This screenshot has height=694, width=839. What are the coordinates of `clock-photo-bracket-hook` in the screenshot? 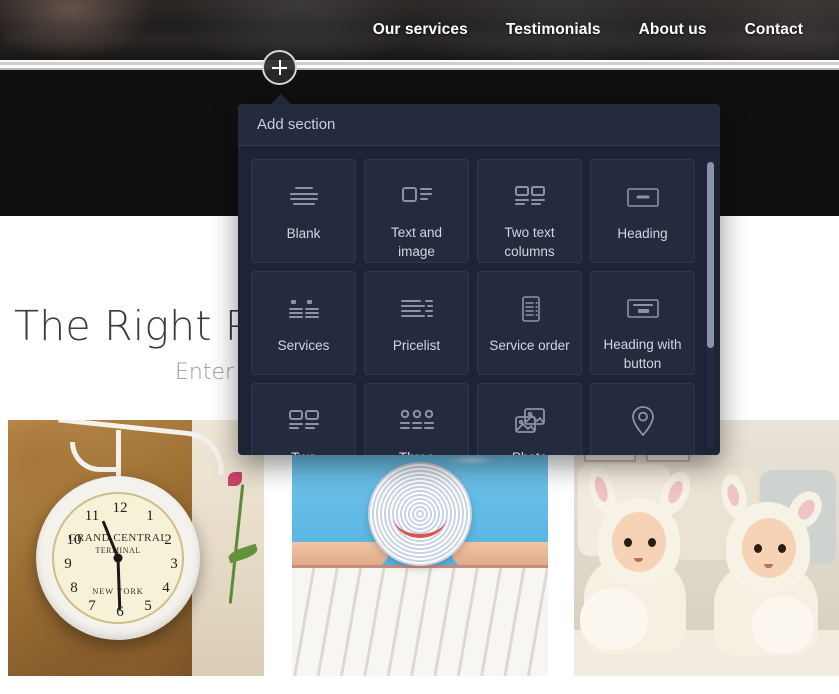 It's located at (93, 457).